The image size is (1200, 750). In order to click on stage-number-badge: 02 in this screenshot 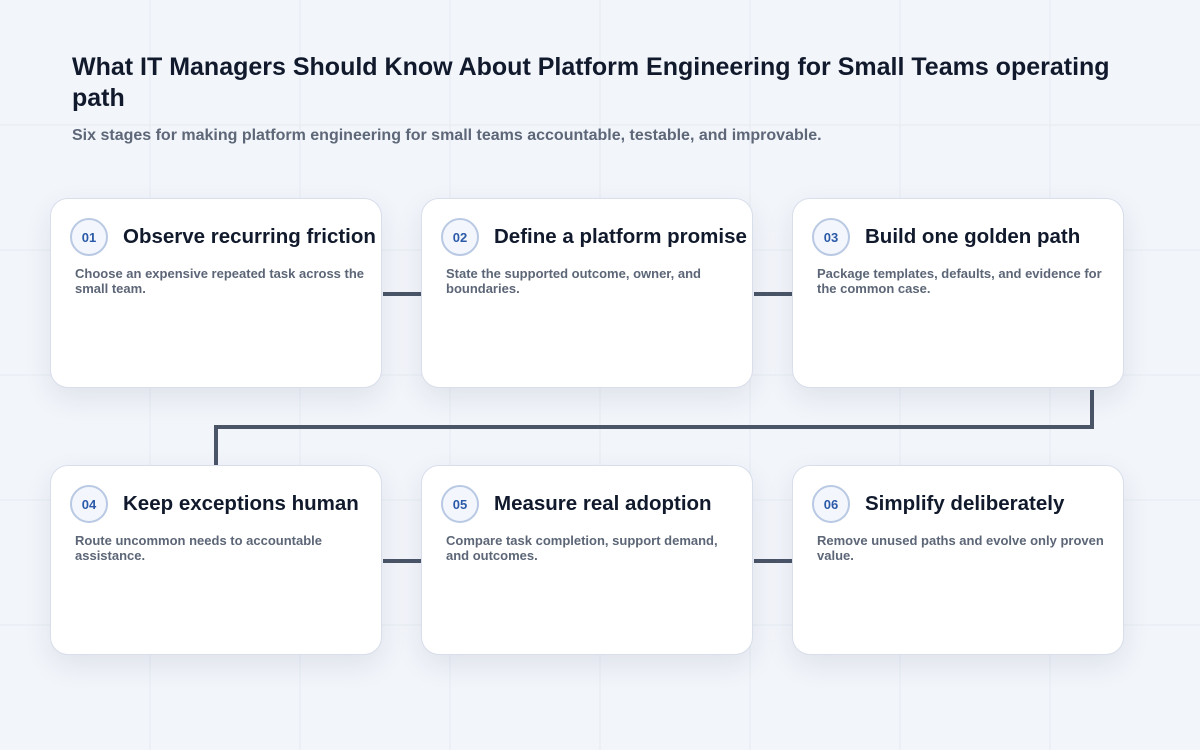, I will do `click(460, 237)`.